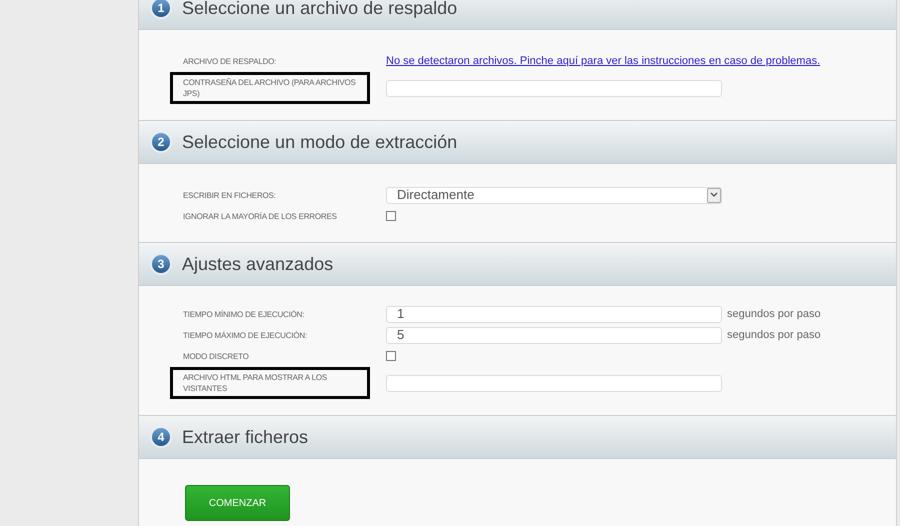  Describe the element at coordinates (270, 383) in the screenshot. I see `field-label: ARCHIVO HTML PARA MOSTRAR A LOS VISITANTES` at that location.